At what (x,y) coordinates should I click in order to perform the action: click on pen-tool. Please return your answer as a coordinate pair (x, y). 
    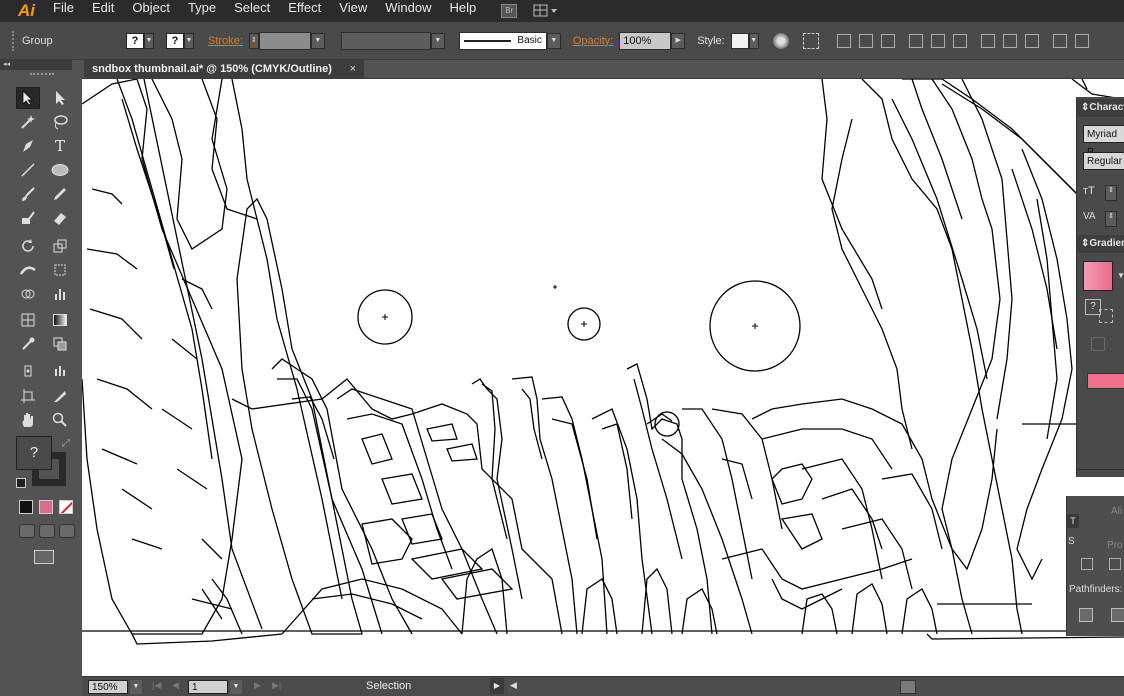
    Looking at the image, I should click on (28, 146).